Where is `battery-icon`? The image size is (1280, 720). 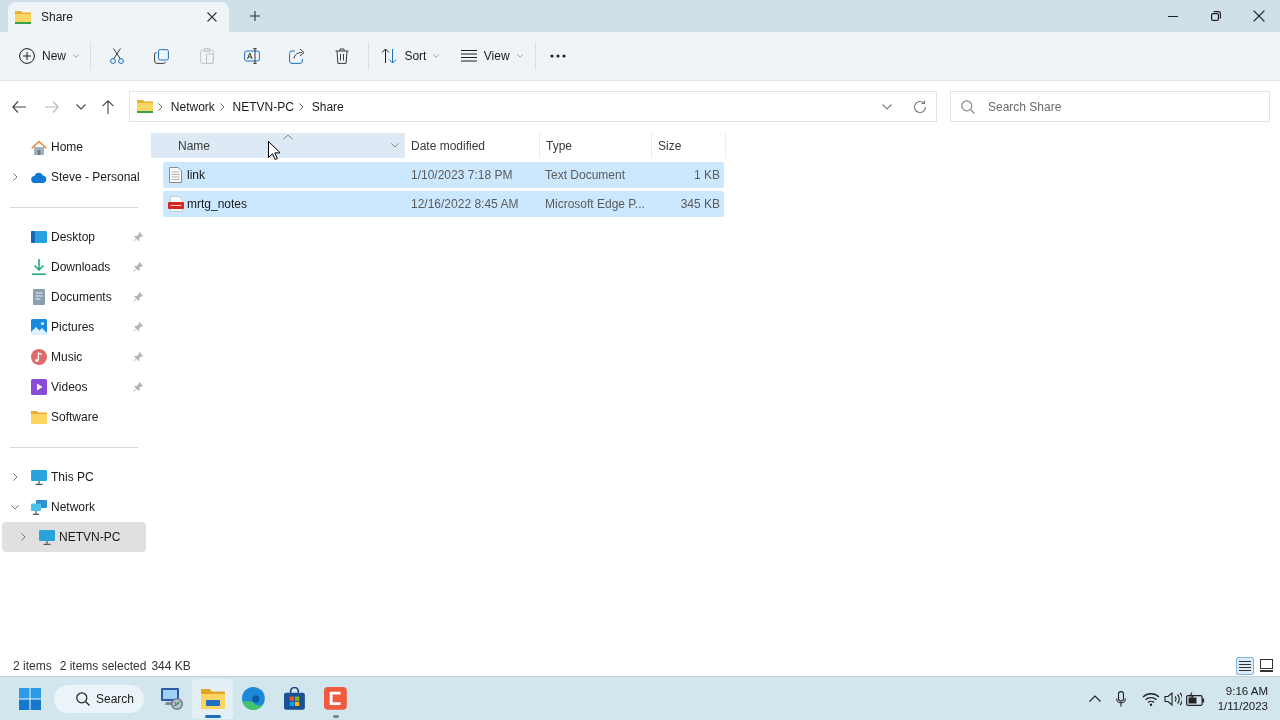
battery-icon is located at coordinates (1195, 698).